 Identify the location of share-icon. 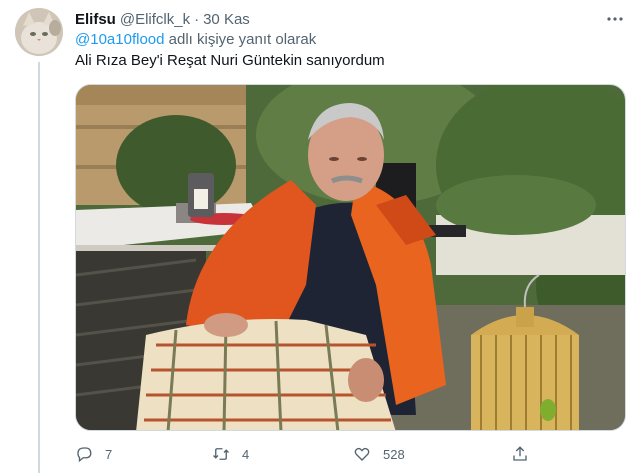
(520, 453).